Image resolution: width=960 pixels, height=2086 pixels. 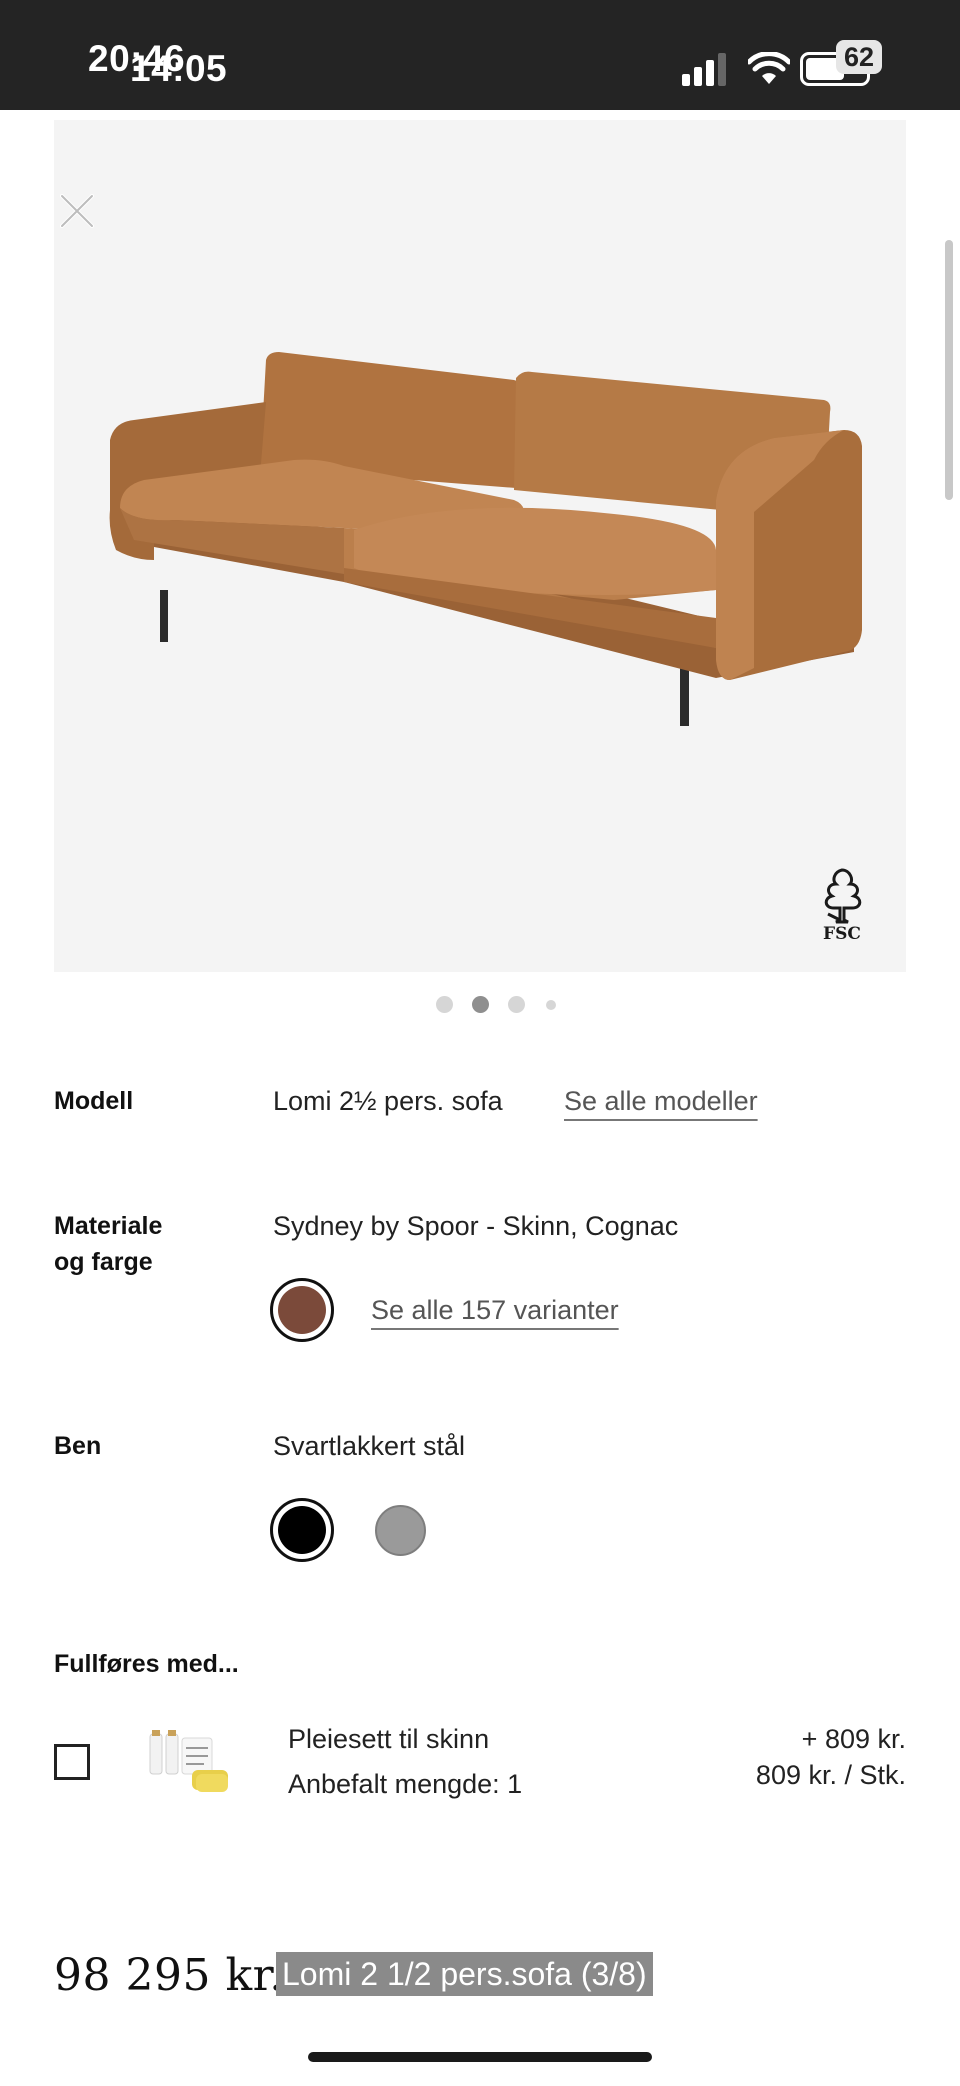 I want to click on leather-care-kit-thumbnail, so click(x=189, y=1763).